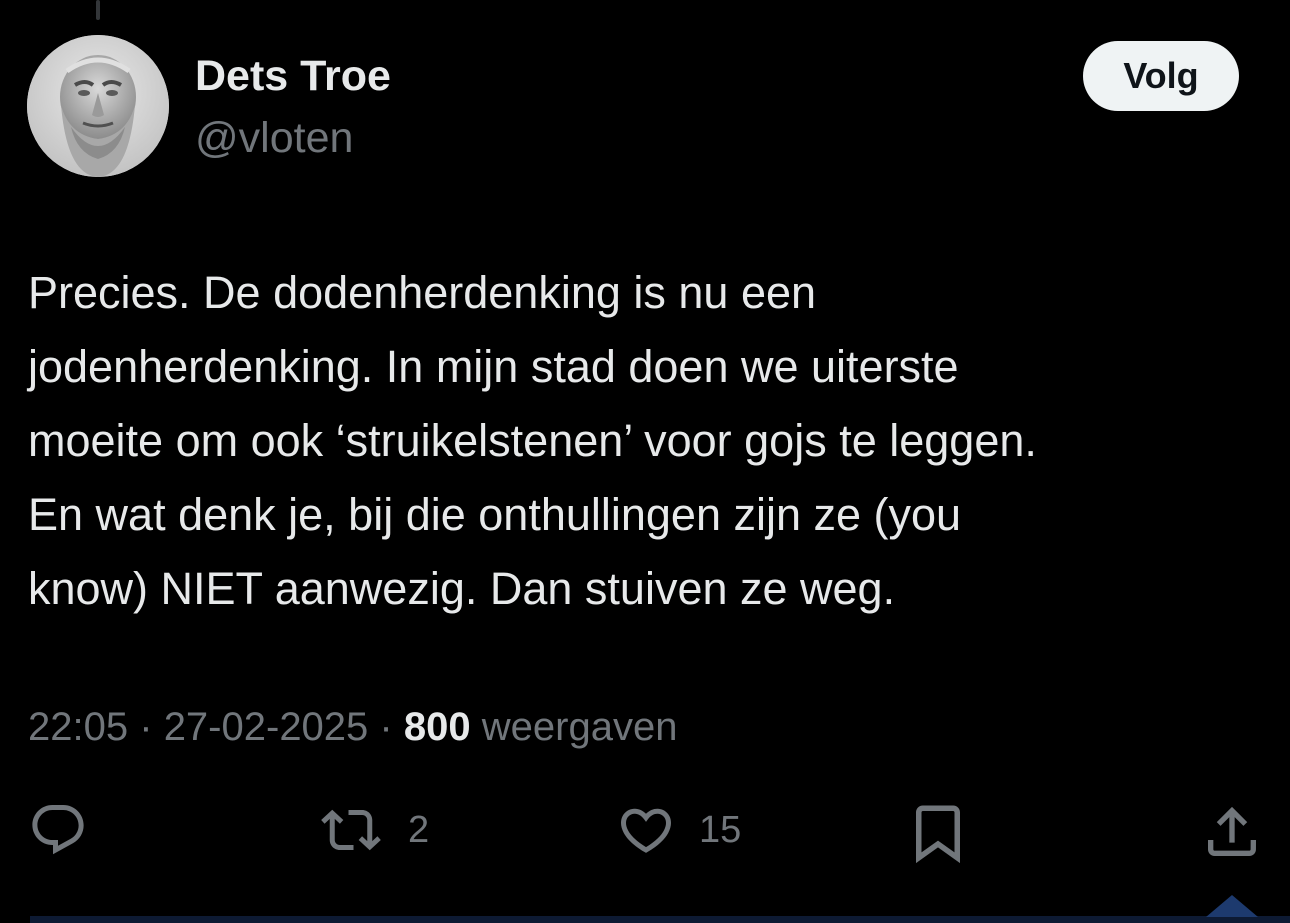  I want to click on scroll-indicator-tab, so click(1232, 906).